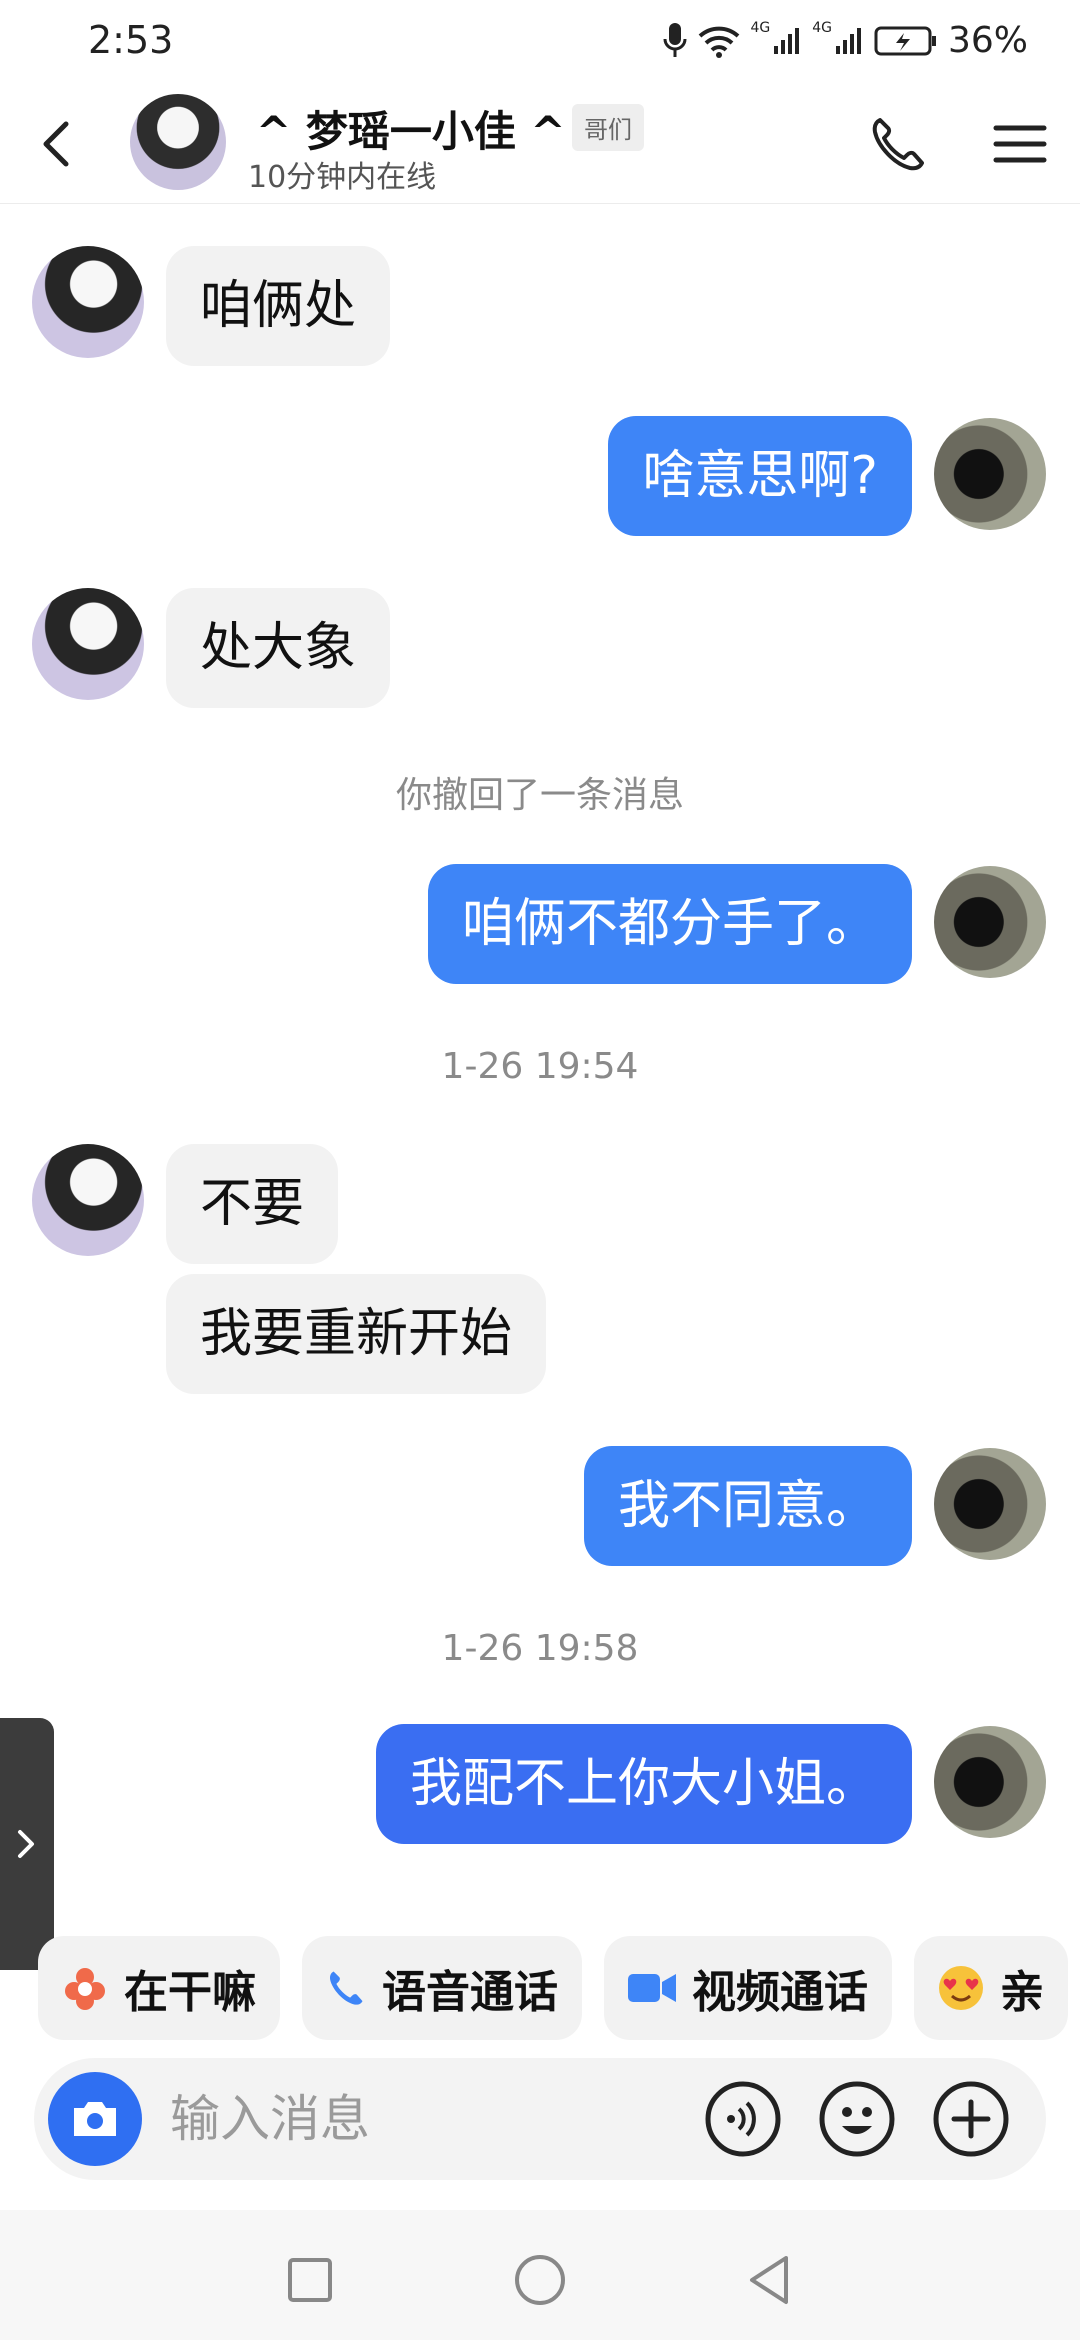 The width and height of the screenshot is (1080, 2340). Describe the element at coordinates (719, 42) in the screenshot. I see `wifi-icon` at that location.